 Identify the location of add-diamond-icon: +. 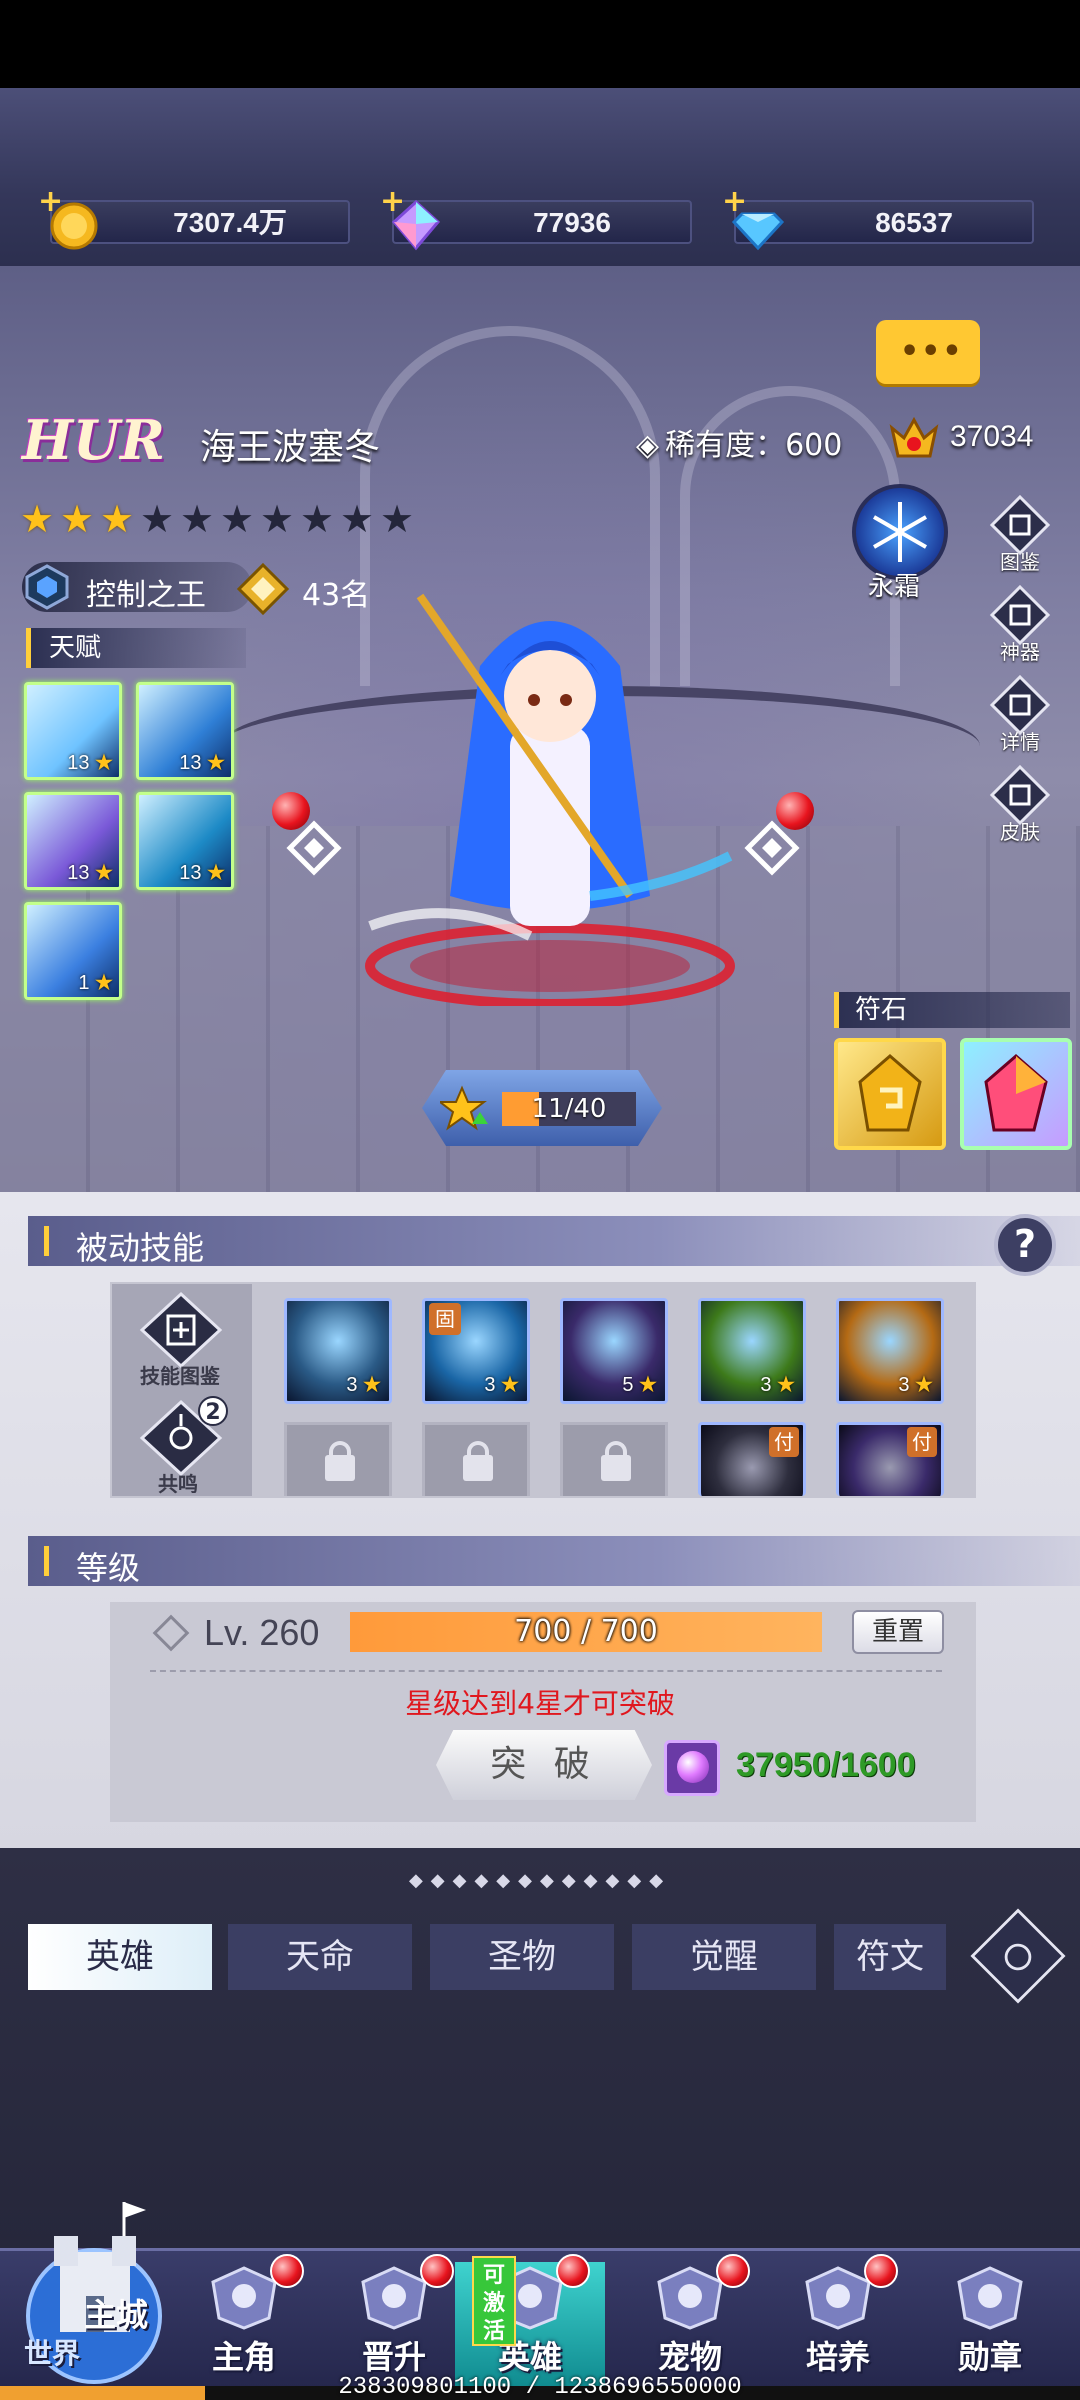
(734, 201).